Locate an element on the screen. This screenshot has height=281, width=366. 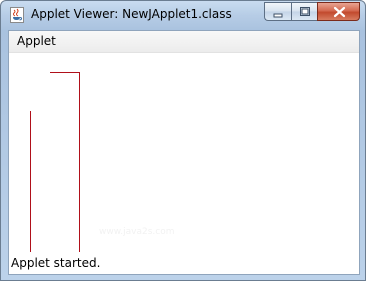
title-bar: Applet Viewer: NewJApplet1.class is located at coordinates (183, 15).